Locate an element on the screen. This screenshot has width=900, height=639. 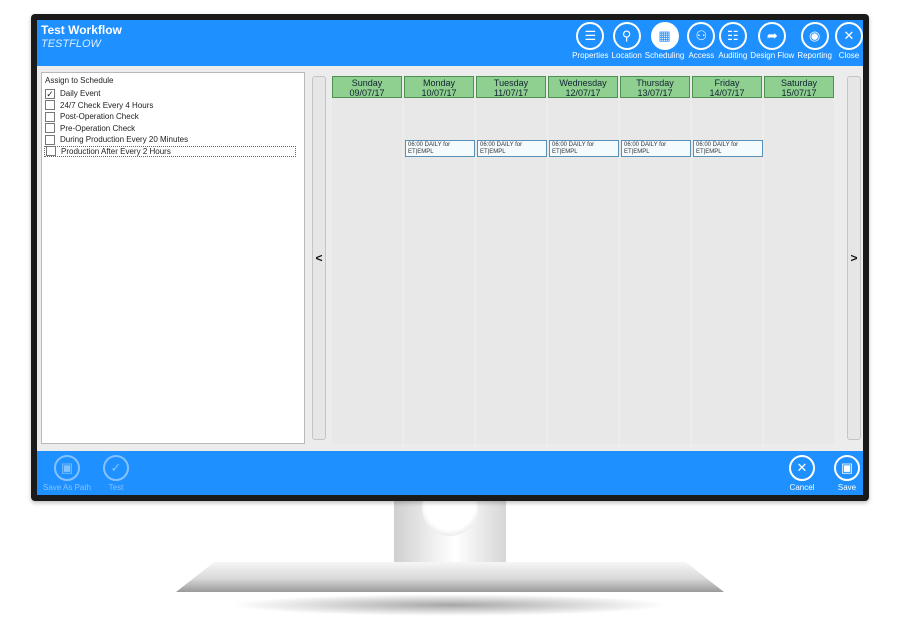
users-icon: ⚇ is located at coordinates (701, 36).